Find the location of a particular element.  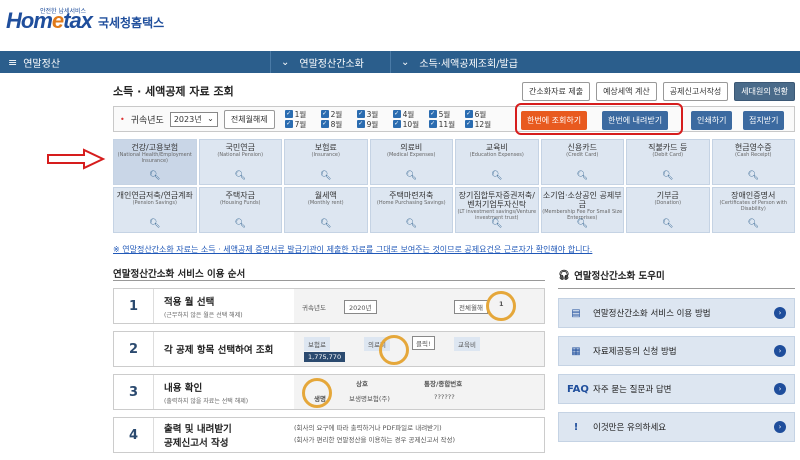

help-item-usage: ▤ 연말정산간소화 서비스 이용 방법 › is located at coordinates (676, 313).